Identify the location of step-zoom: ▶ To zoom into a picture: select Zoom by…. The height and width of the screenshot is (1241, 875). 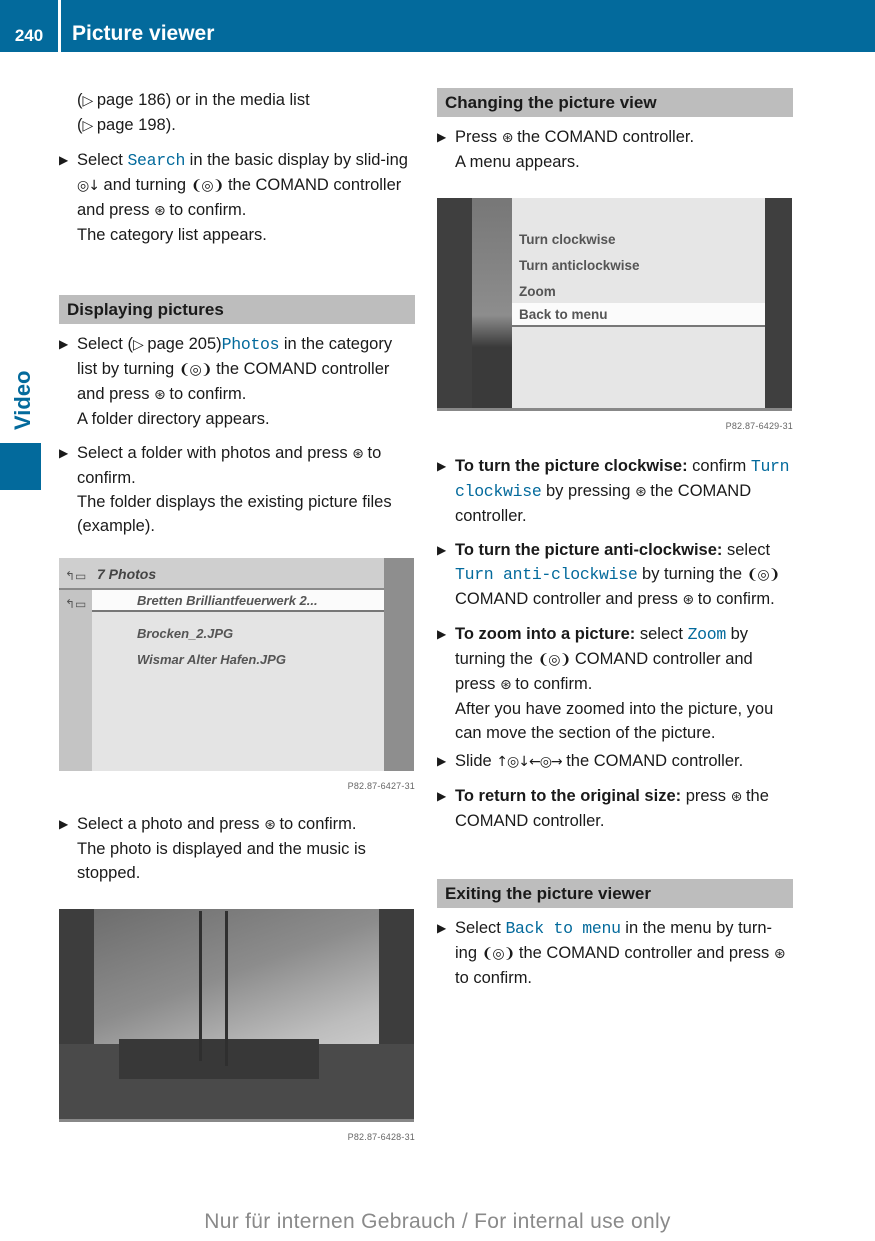
(615, 683).